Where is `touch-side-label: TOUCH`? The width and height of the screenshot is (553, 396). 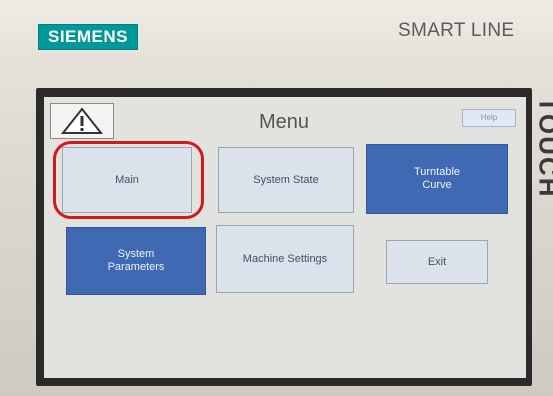 touch-side-label: TOUCH is located at coordinates (543, 147).